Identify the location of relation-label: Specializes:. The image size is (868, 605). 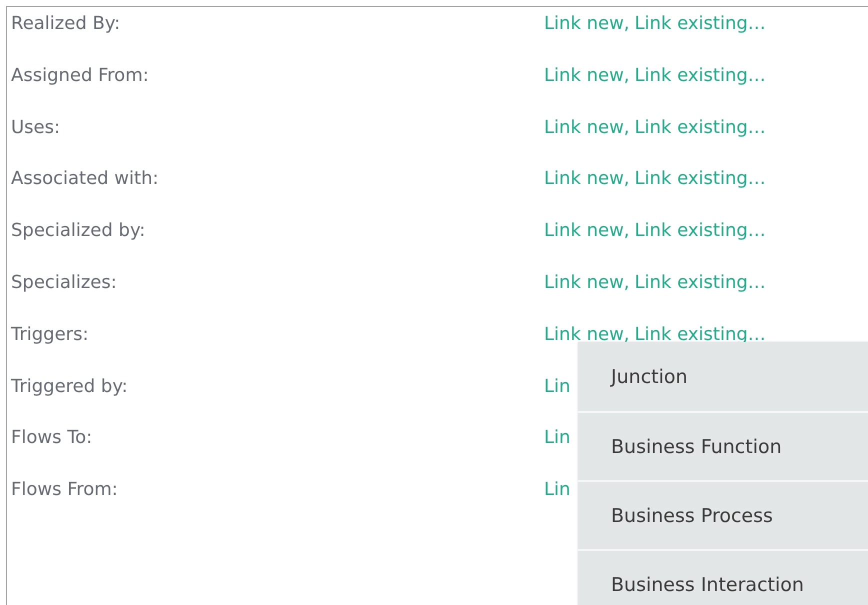
(64, 282).